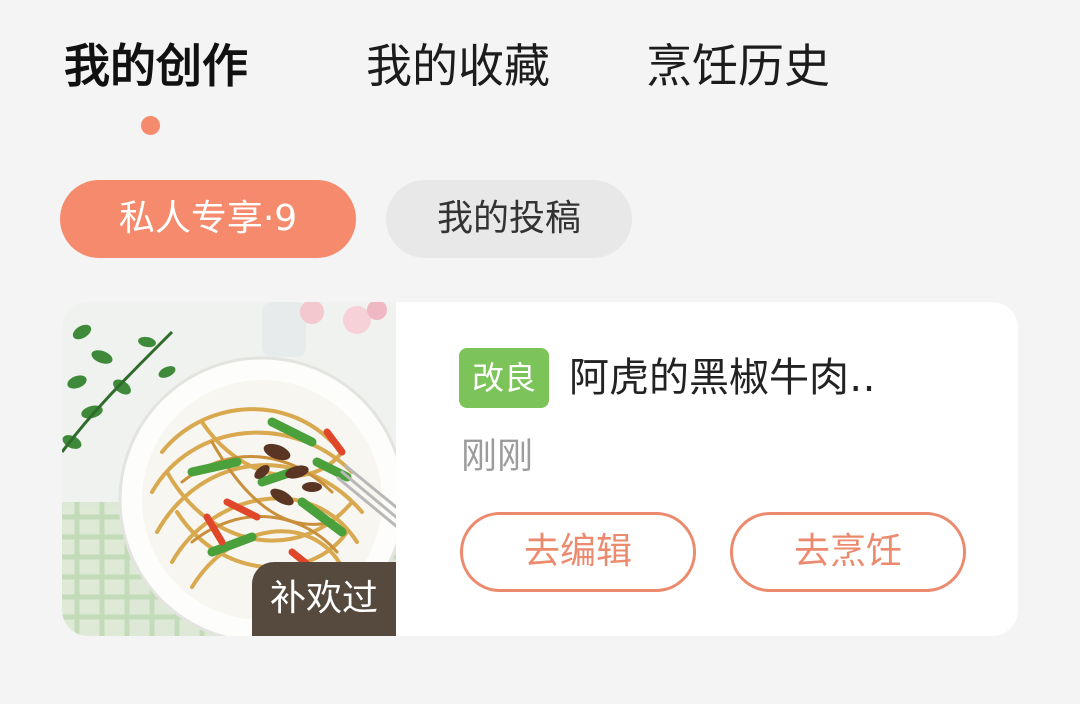  I want to click on recipe-title: 阿虎的黑椒牛肉‥, so click(769, 378).